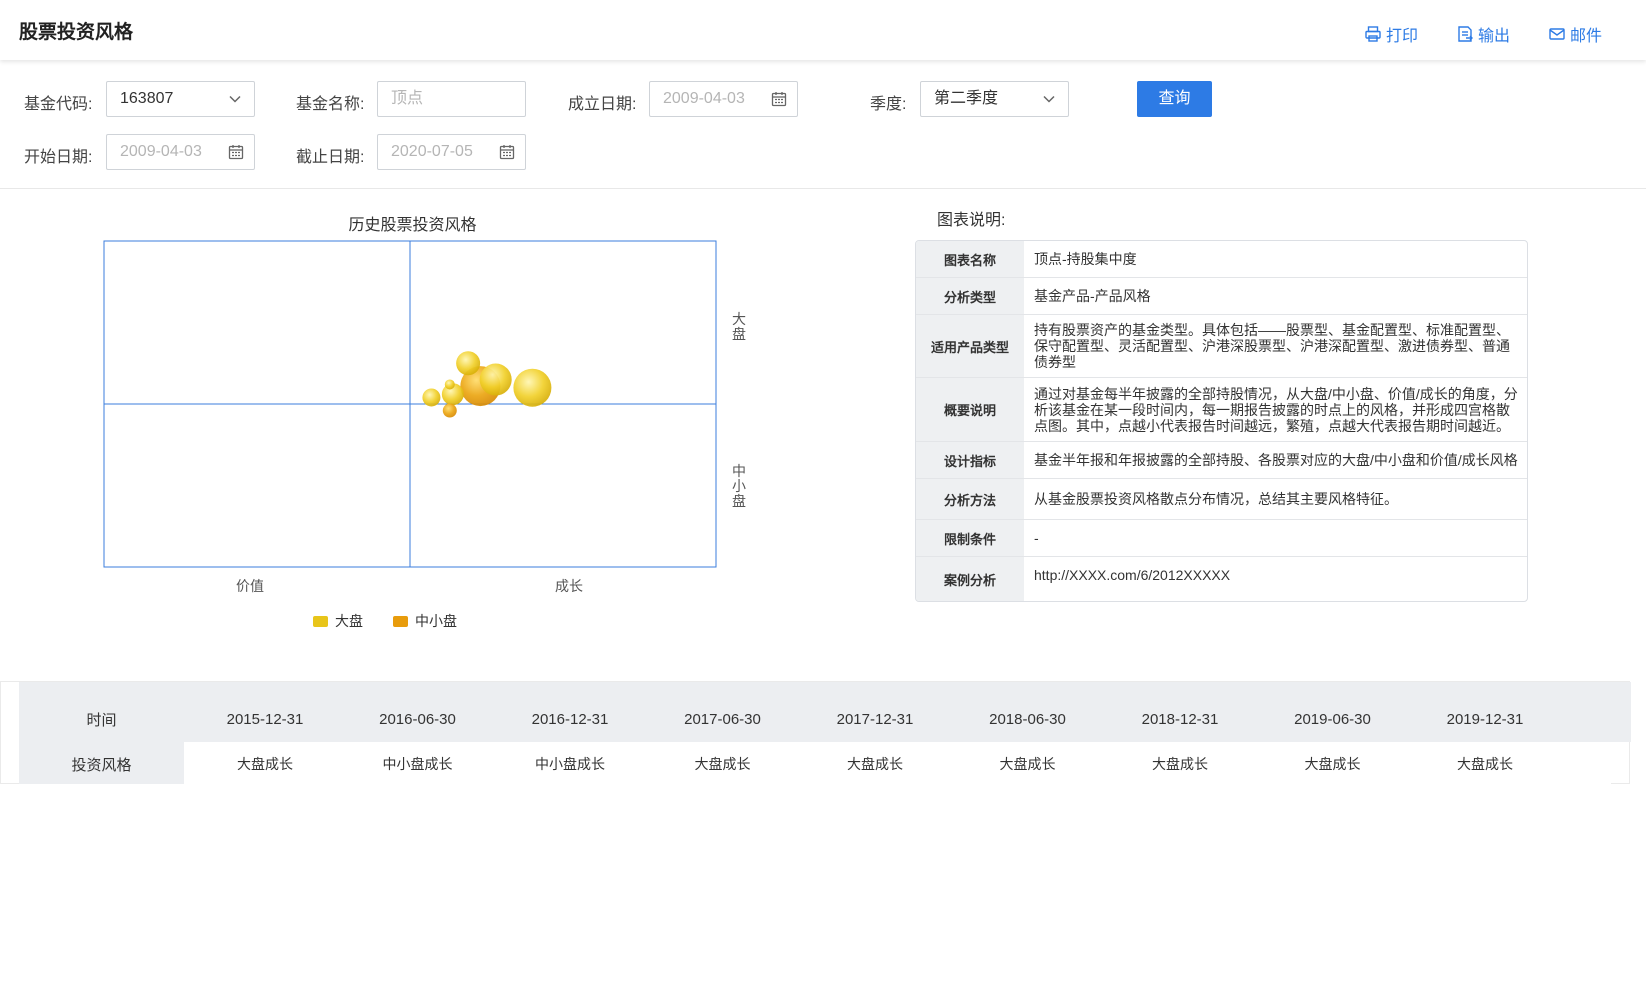 This screenshot has width=1646, height=981. Describe the element at coordinates (1275, 579) in the screenshot. I see `case-analysis-link: http://XXXX.com/6/2012XXXXX` at that location.